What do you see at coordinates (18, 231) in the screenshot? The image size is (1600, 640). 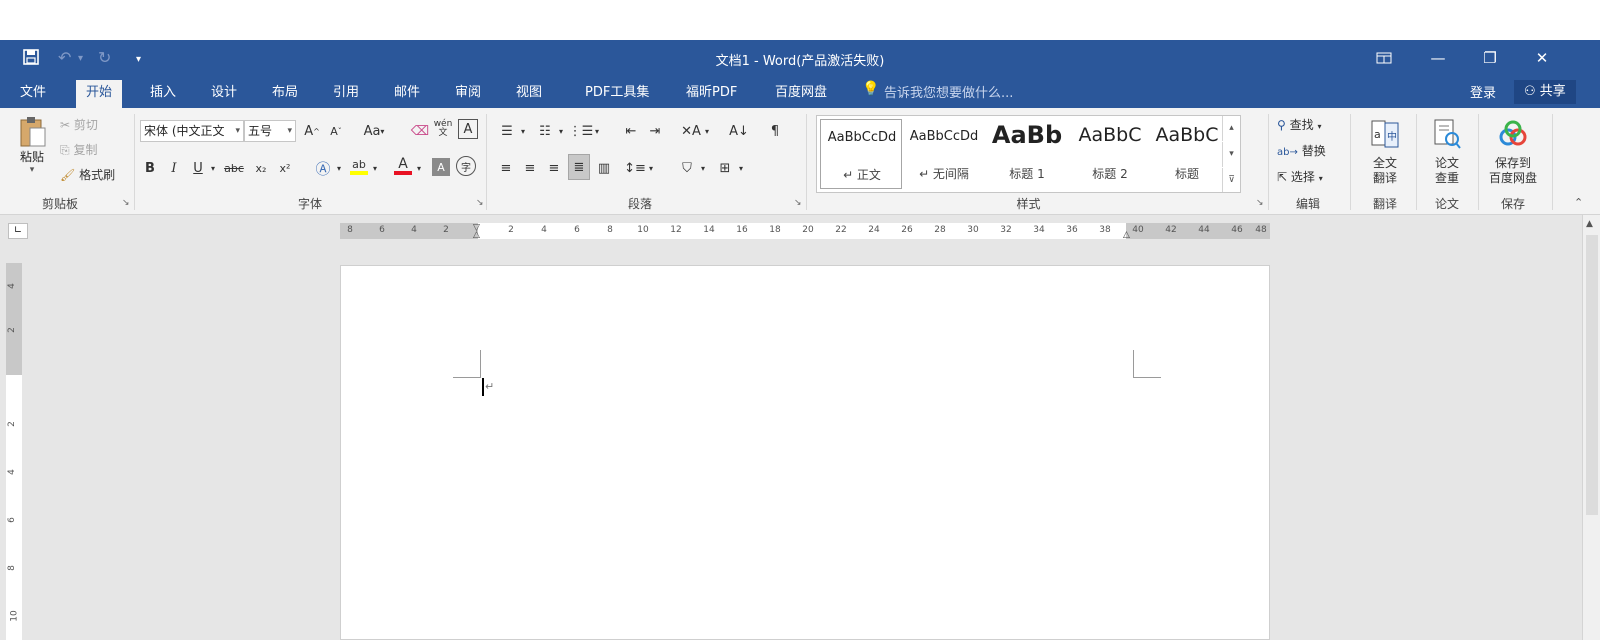 I see `tab-selector-icon: ∟` at bounding box center [18, 231].